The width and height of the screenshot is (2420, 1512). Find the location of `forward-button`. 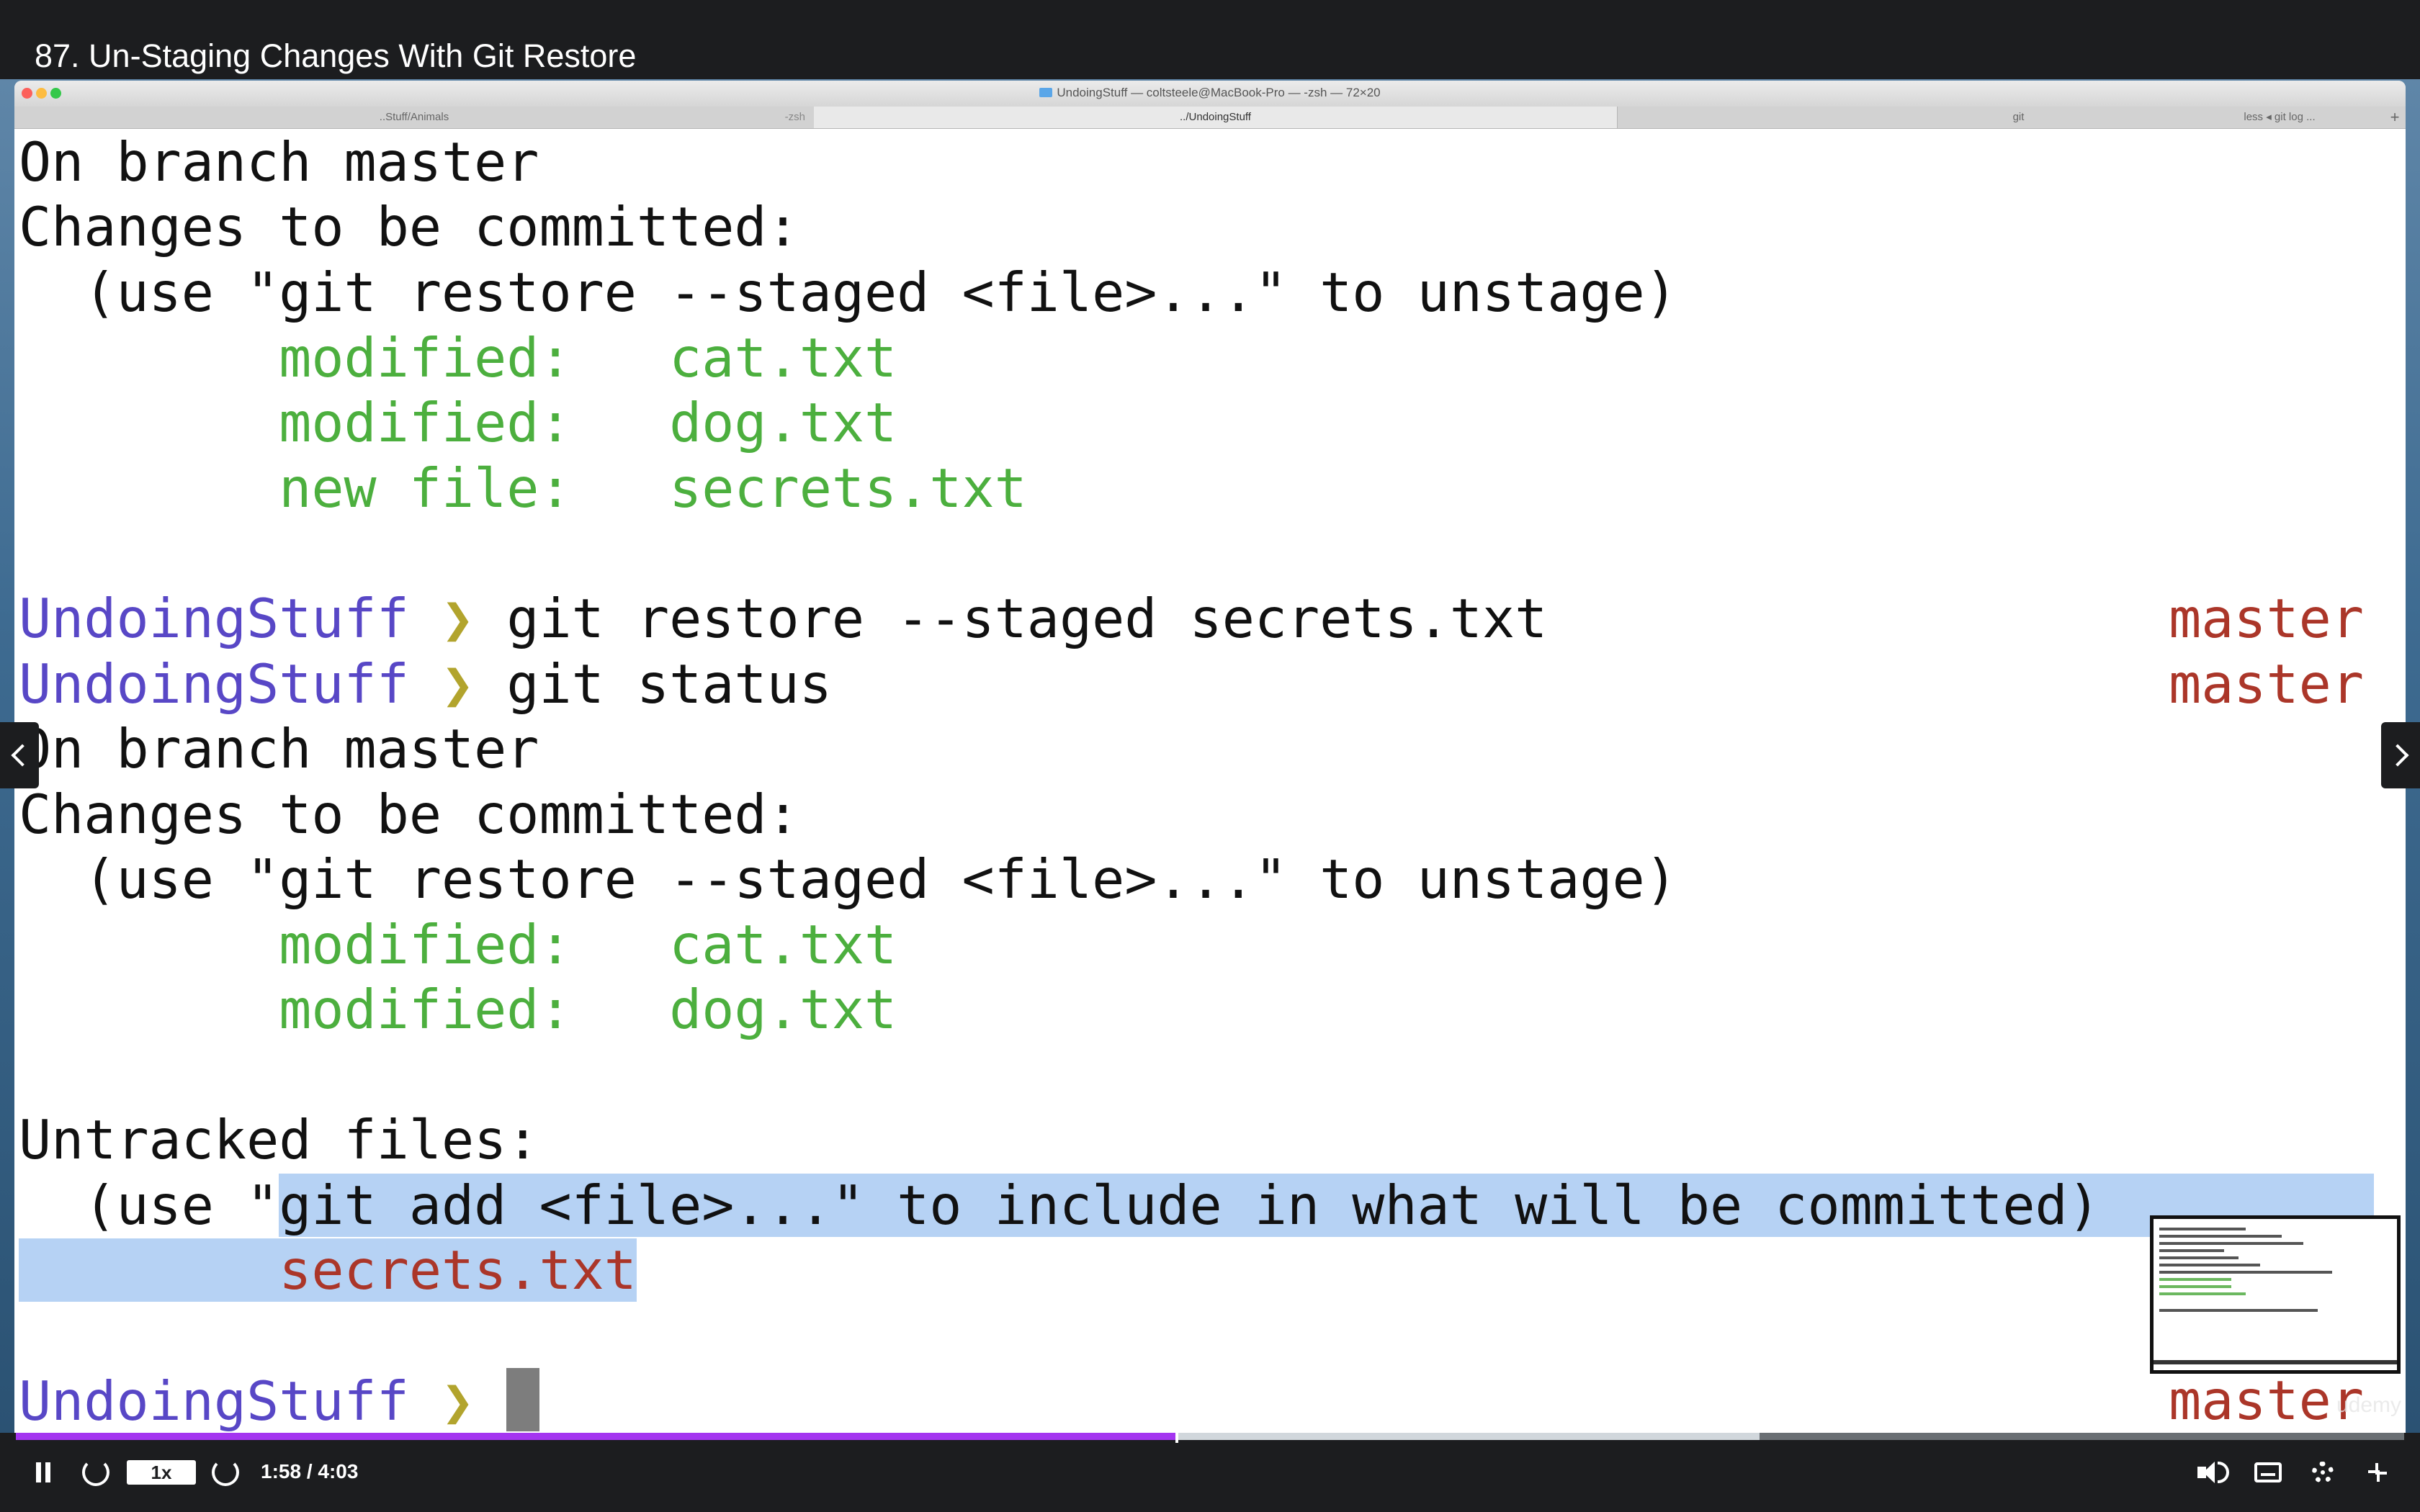

forward-button is located at coordinates (225, 1472).